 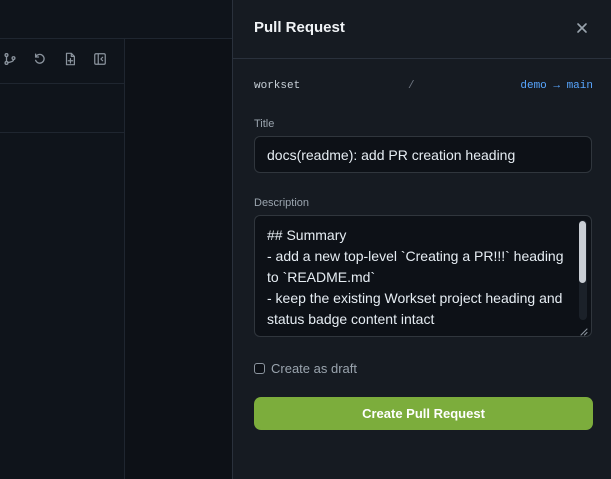 I want to click on title-label: Title, so click(x=264, y=124).